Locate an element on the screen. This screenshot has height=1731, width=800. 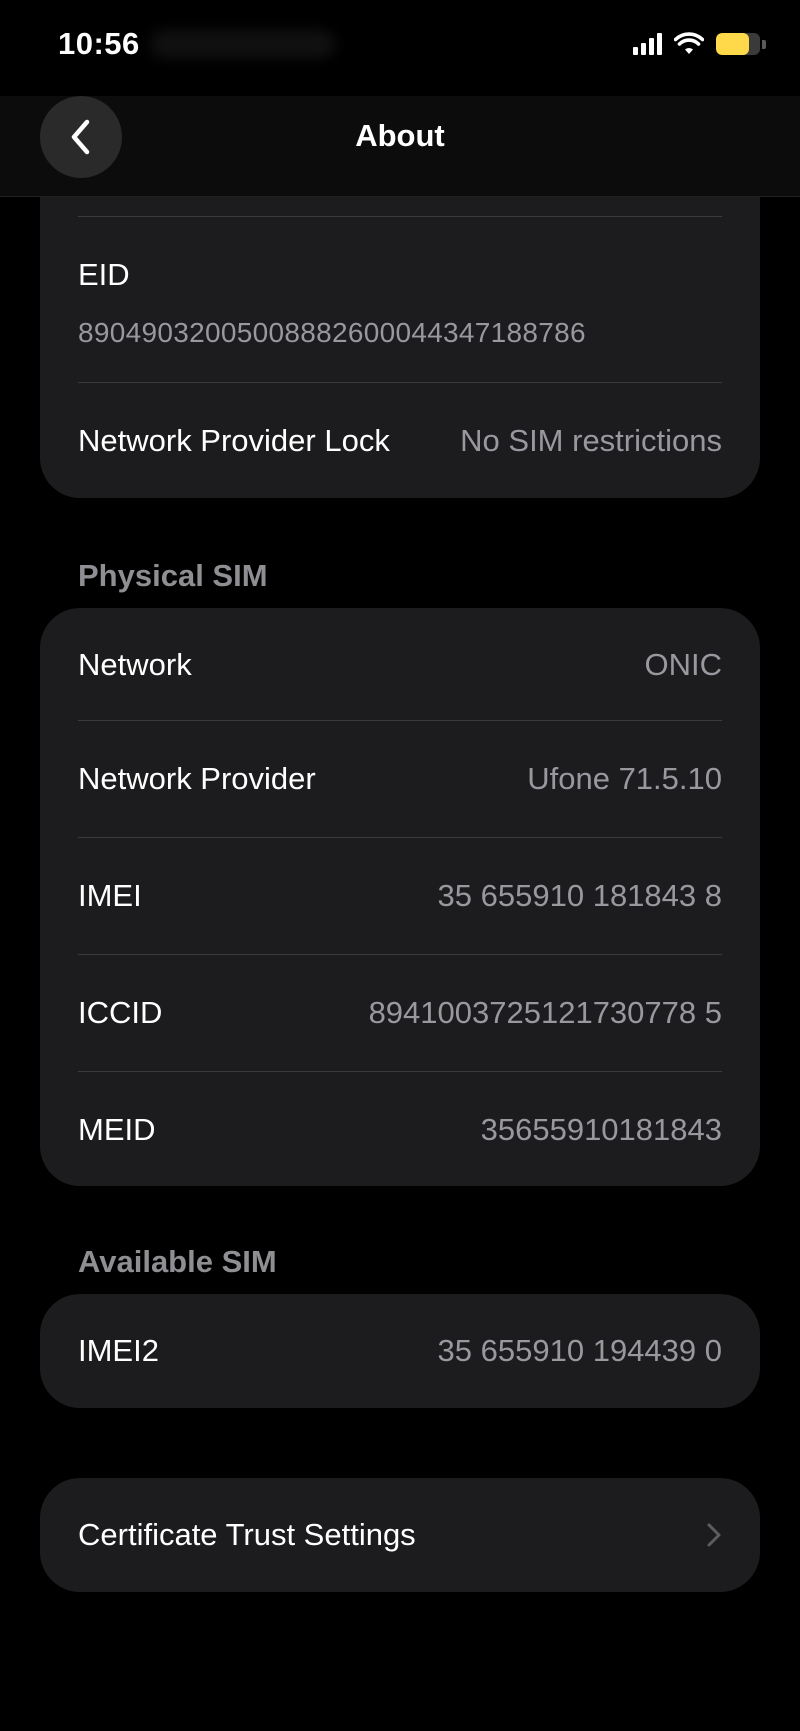
imei2-value: 35 655910 194439 0 is located at coordinates (579, 1350).